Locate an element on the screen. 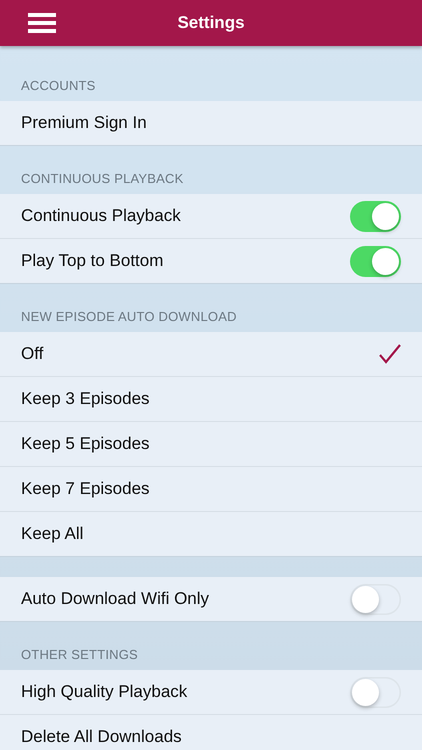  settings-row: Keep All is located at coordinates (211, 534).